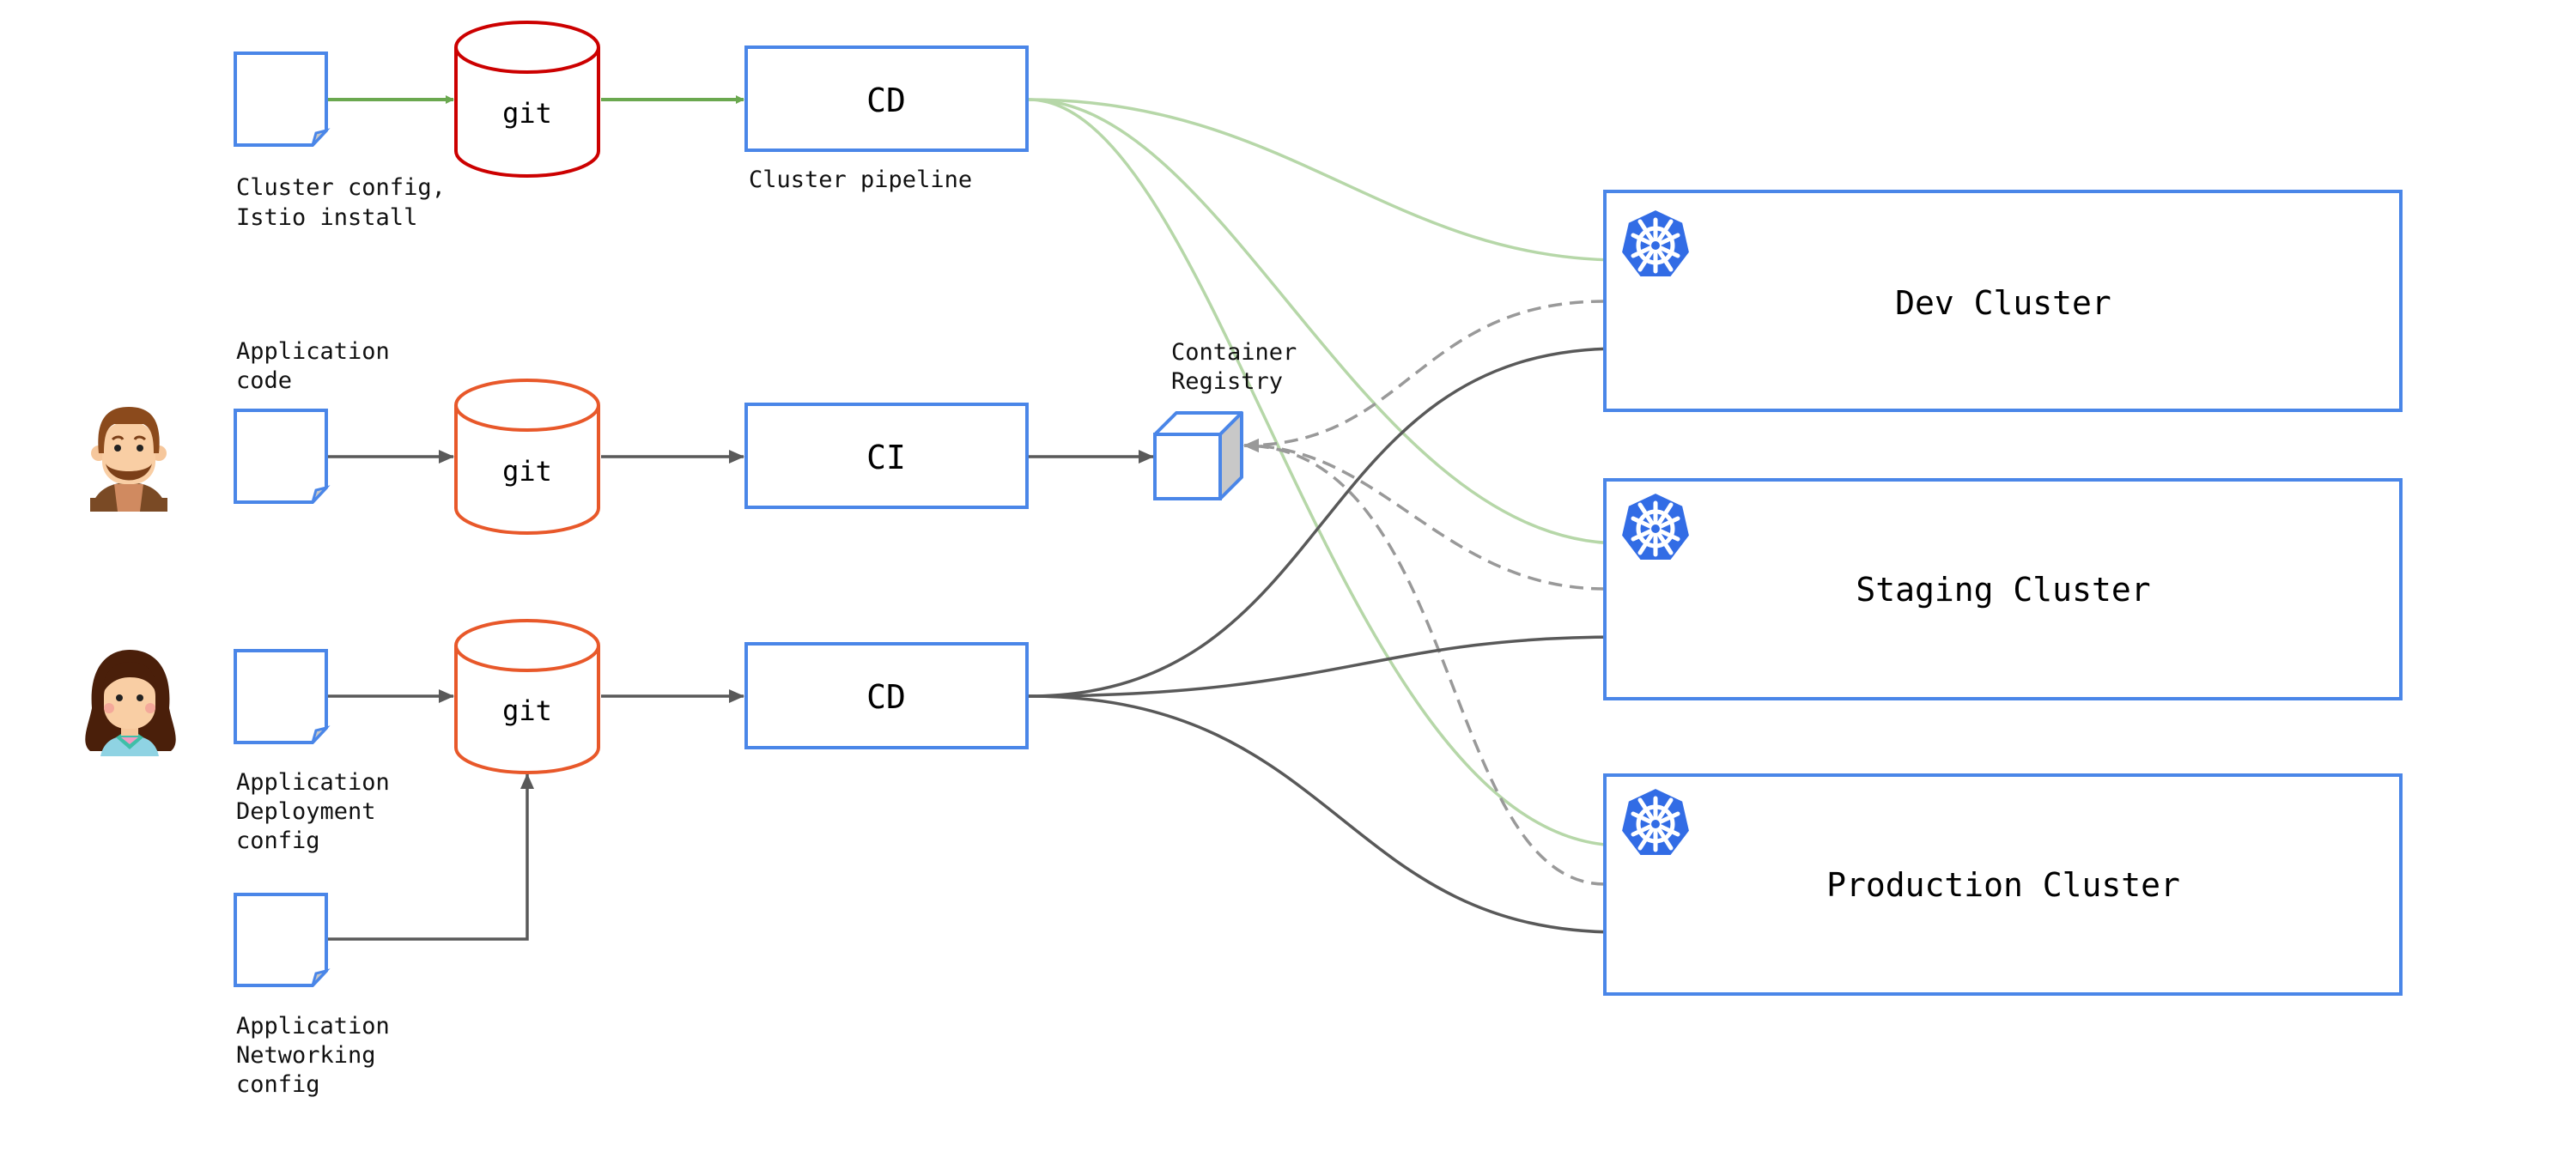 This screenshot has height=1176, width=2576. I want to click on doc-label-app-code-line1: Application, so click(313, 351).